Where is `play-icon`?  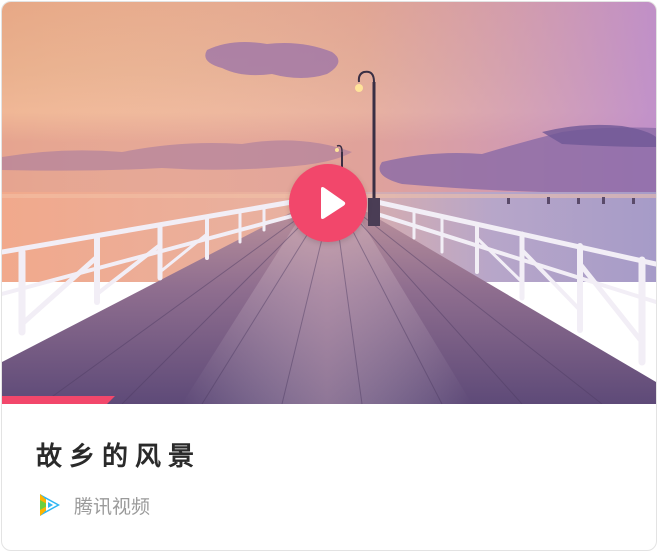 play-icon is located at coordinates (333, 203).